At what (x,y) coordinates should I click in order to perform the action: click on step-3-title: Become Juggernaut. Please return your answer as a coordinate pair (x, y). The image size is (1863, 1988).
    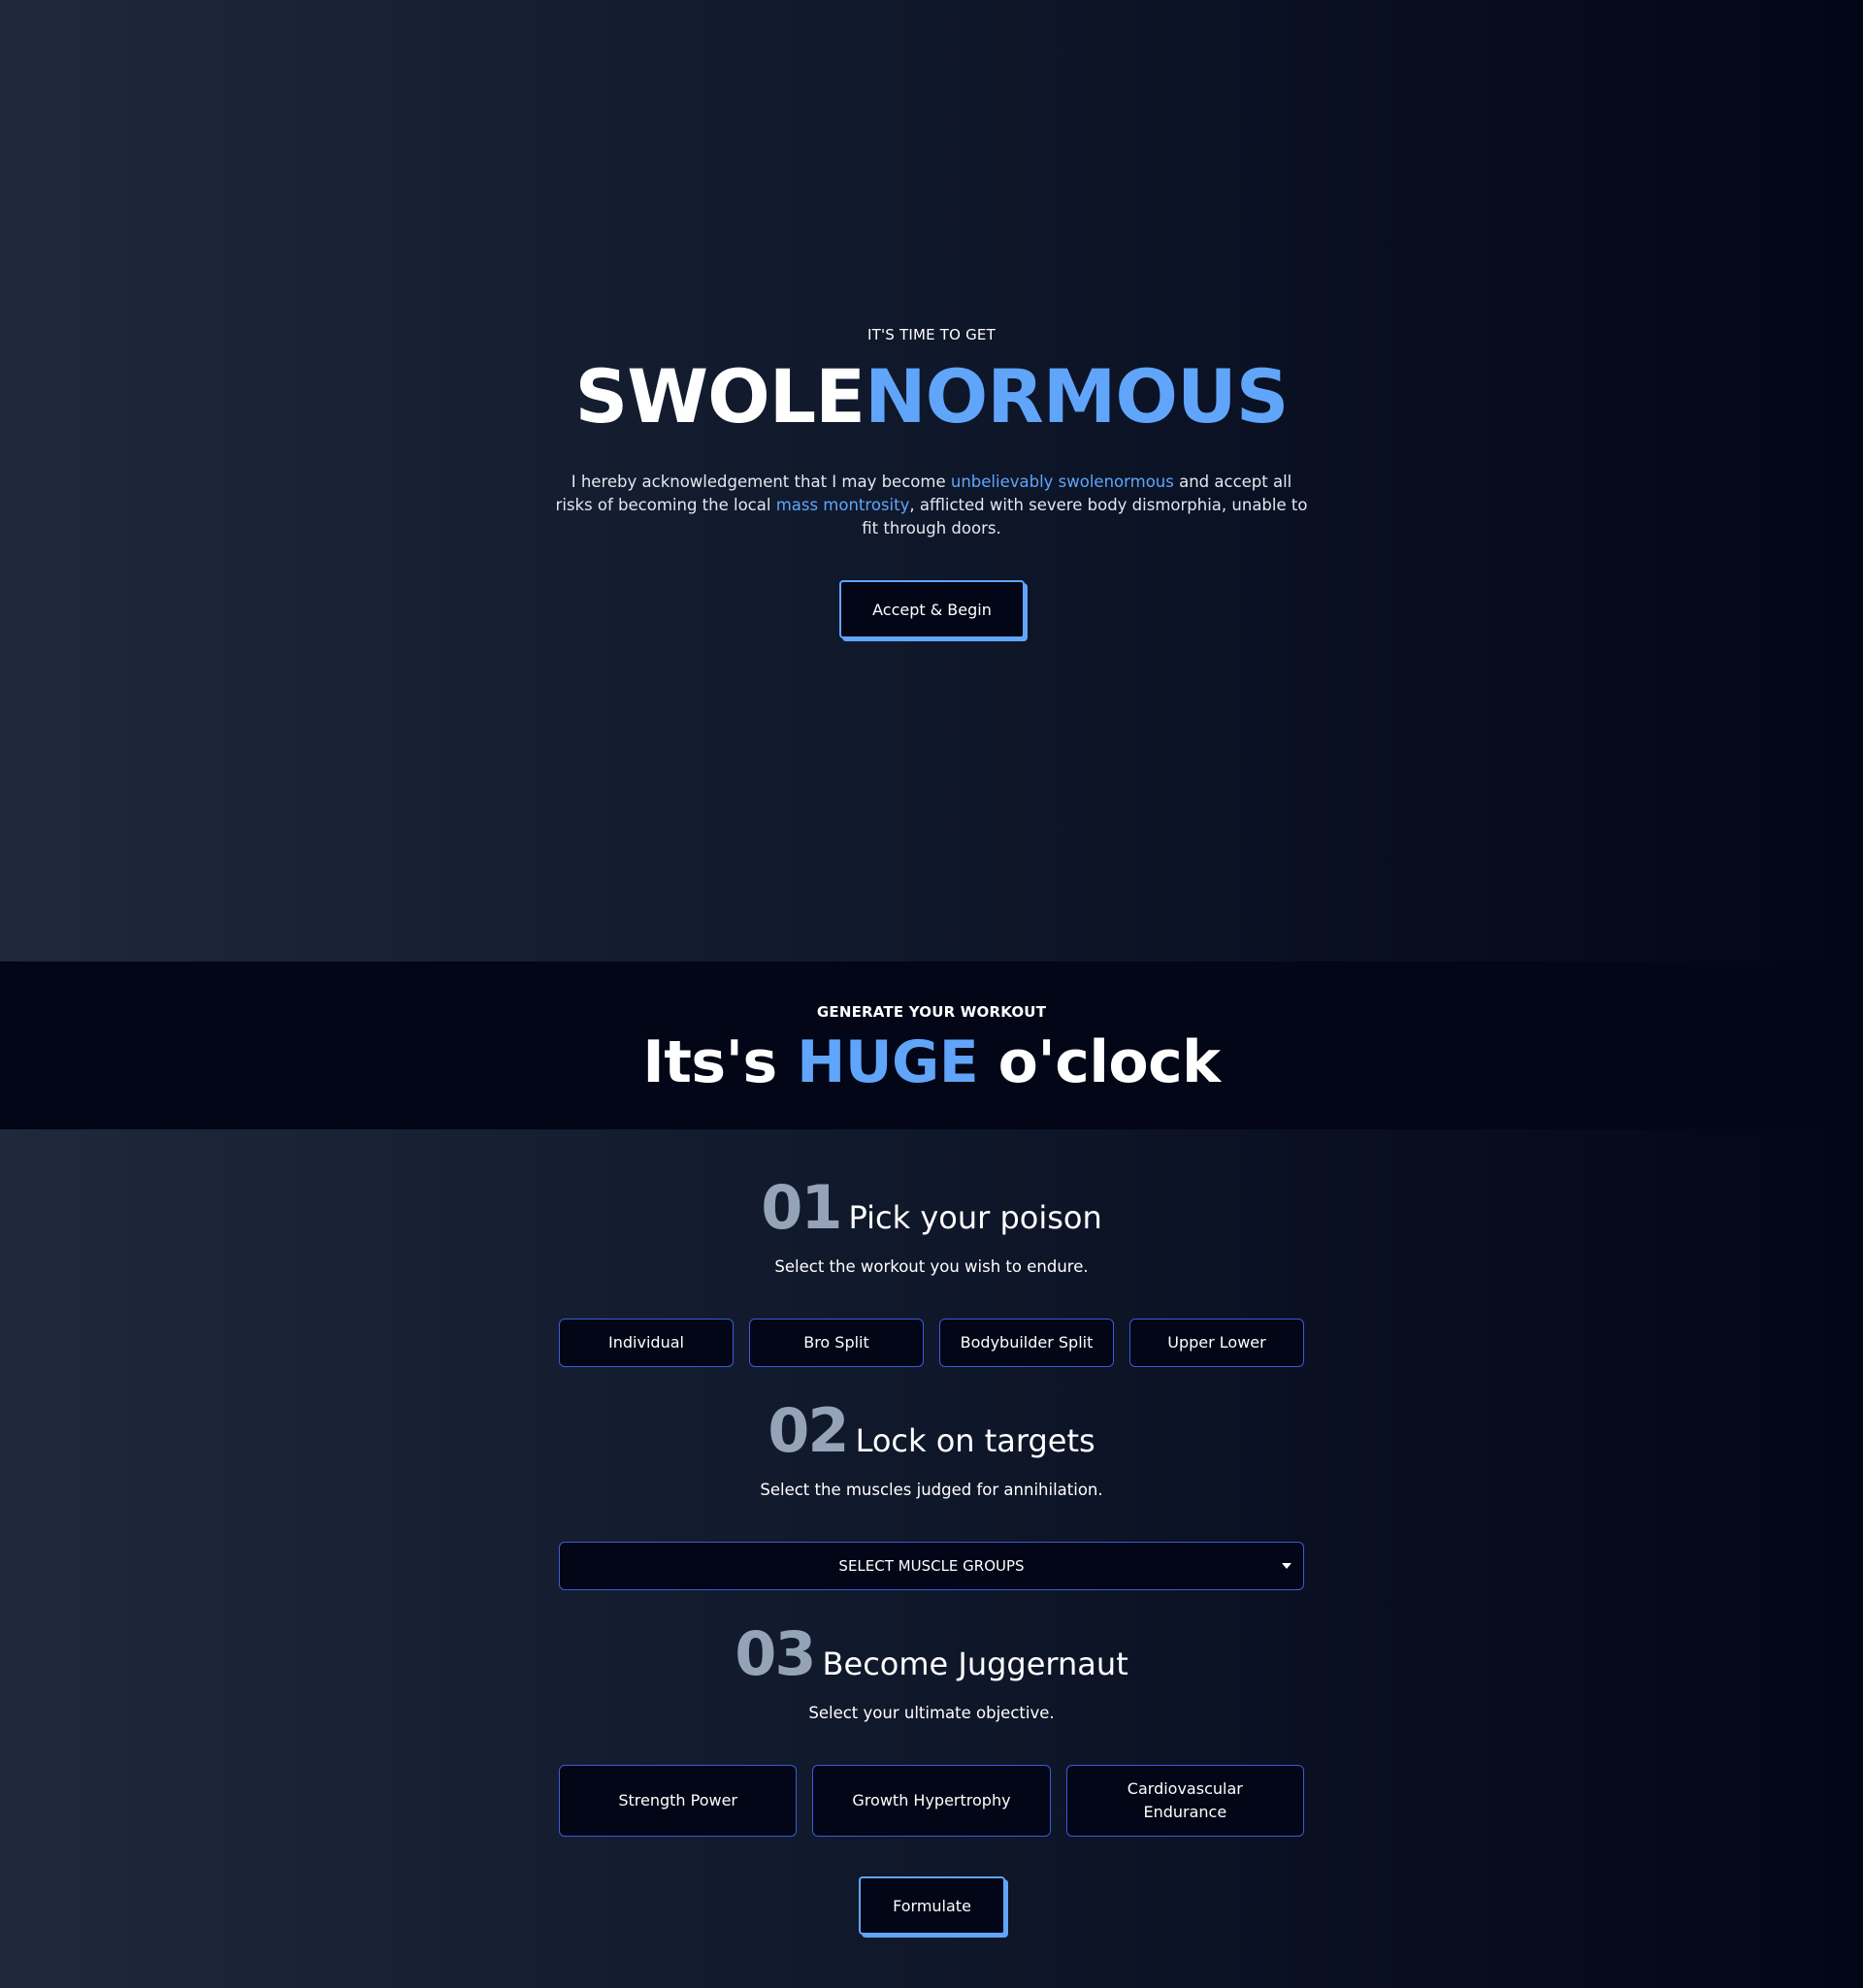
    Looking at the image, I should click on (975, 1664).